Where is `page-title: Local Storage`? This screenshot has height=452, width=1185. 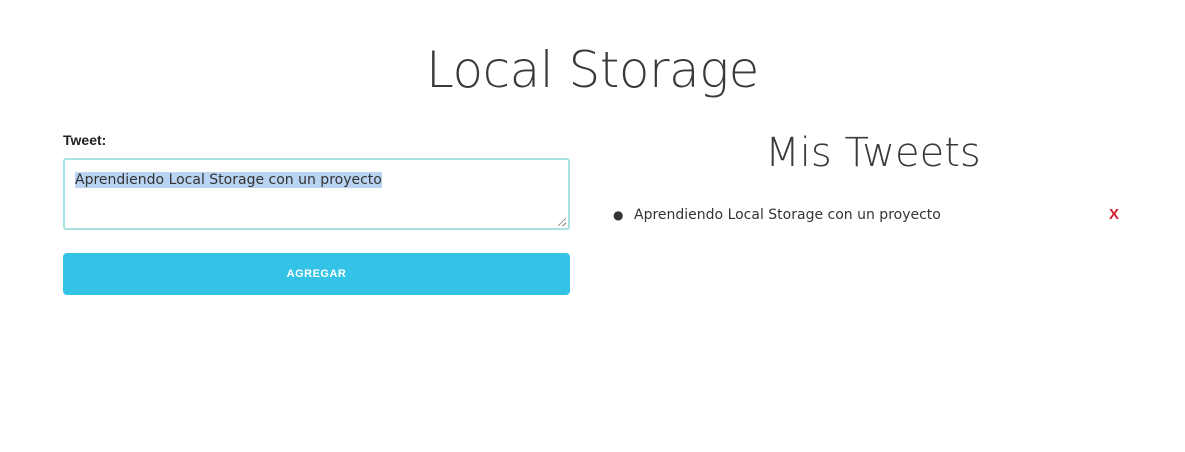 page-title: Local Storage is located at coordinates (592, 70).